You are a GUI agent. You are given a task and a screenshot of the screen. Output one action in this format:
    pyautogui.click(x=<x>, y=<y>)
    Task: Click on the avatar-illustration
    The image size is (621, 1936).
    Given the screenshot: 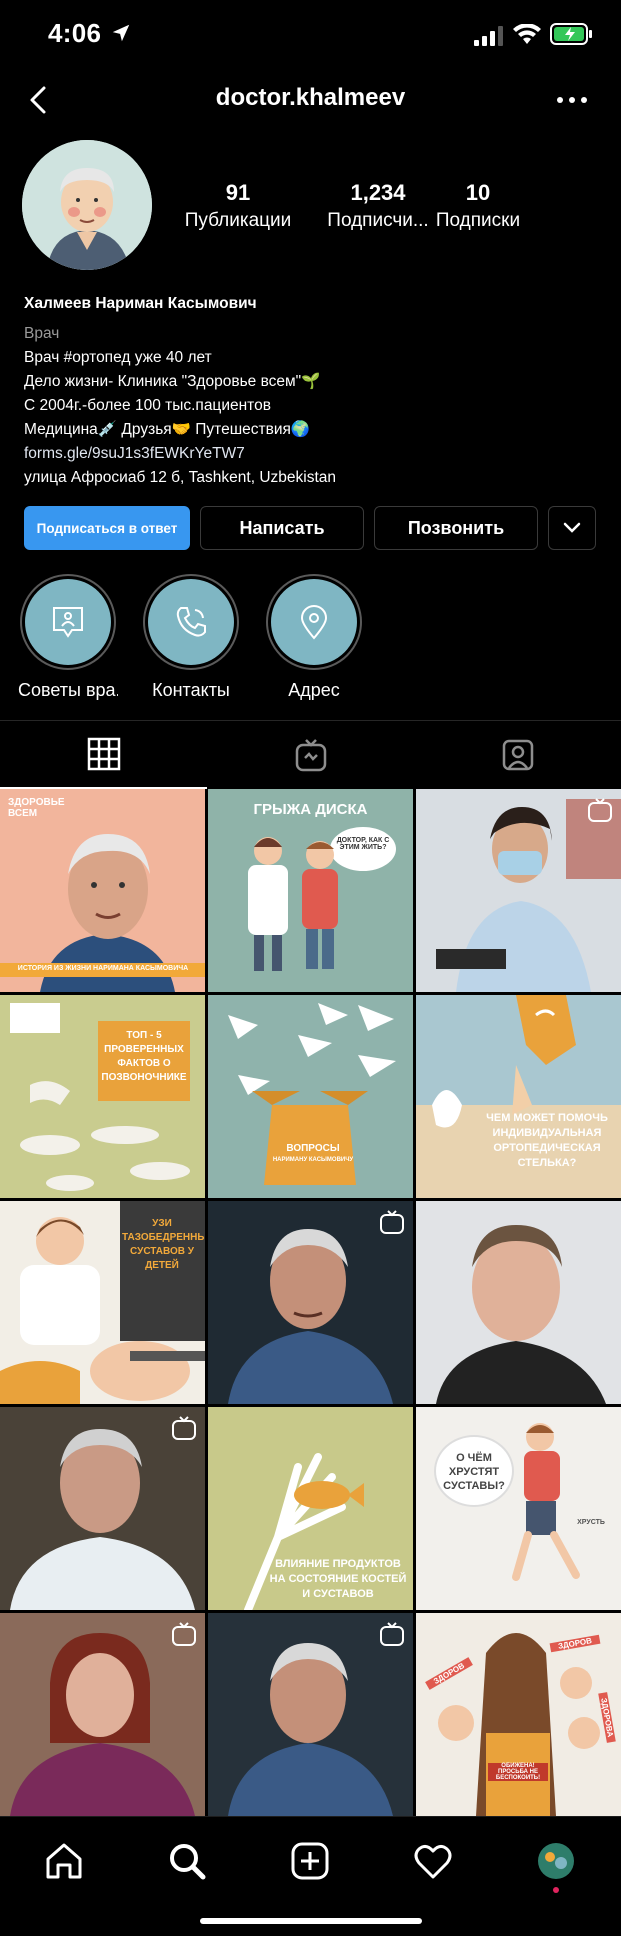 What is the action you would take?
    pyautogui.click(x=87, y=205)
    